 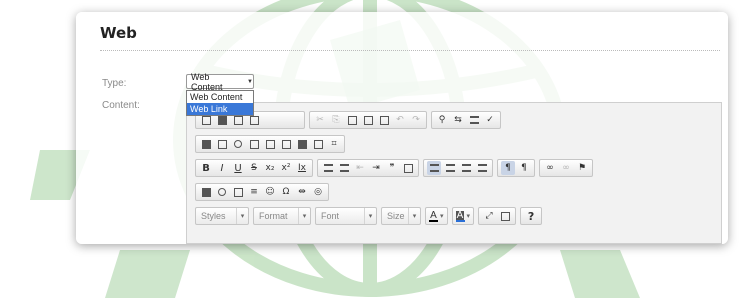 I want to click on content-label: Content:, so click(x=121, y=105).